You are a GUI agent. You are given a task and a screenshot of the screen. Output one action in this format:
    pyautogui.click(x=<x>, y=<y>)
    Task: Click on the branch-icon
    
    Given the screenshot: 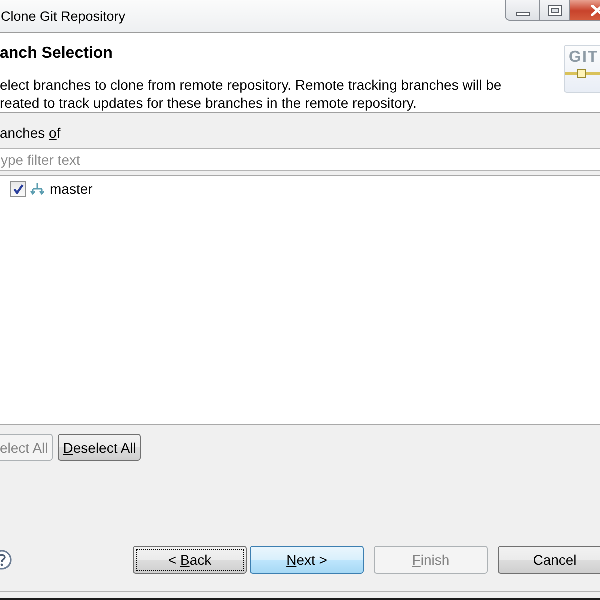 What is the action you would take?
    pyautogui.click(x=37, y=189)
    